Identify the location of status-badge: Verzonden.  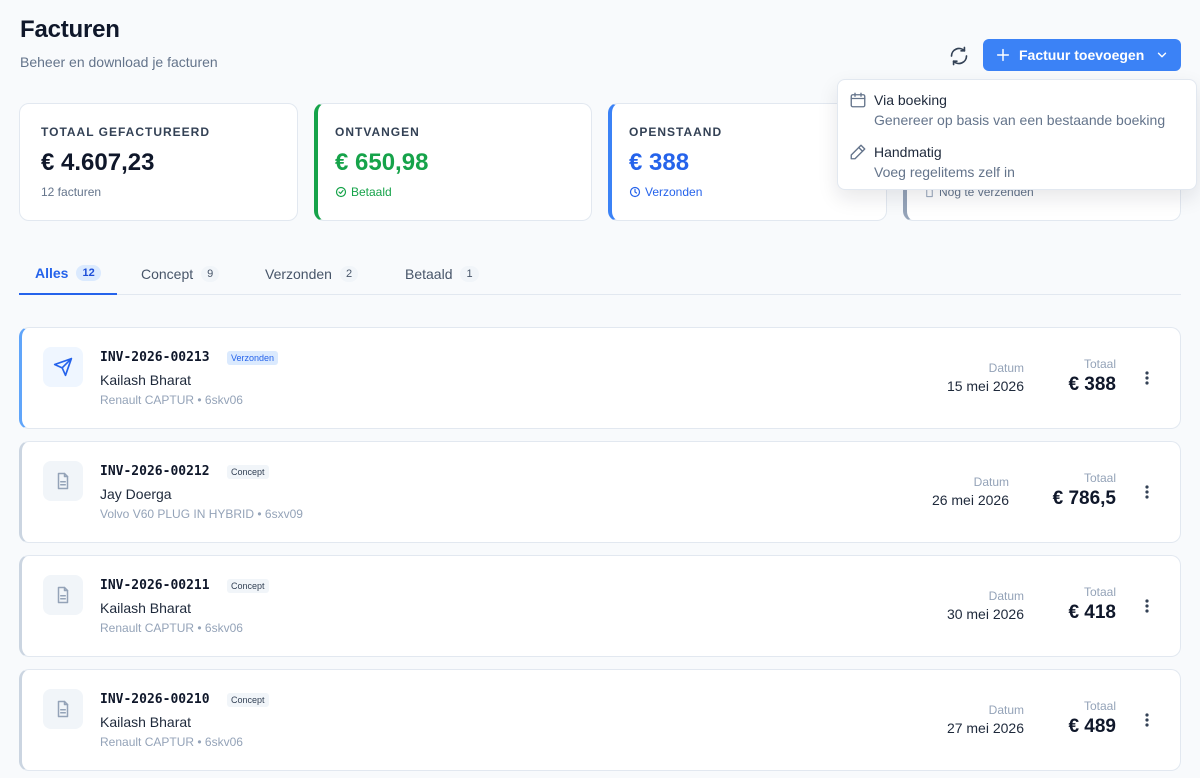
(253, 358).